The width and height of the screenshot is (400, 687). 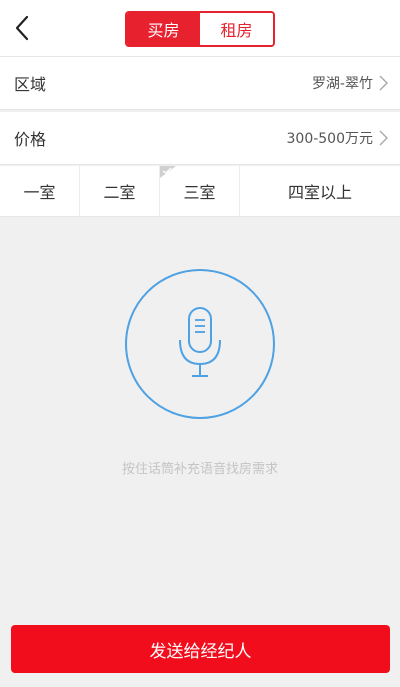 I want to click on chevron-left-icon, so click(x=22, y=28).